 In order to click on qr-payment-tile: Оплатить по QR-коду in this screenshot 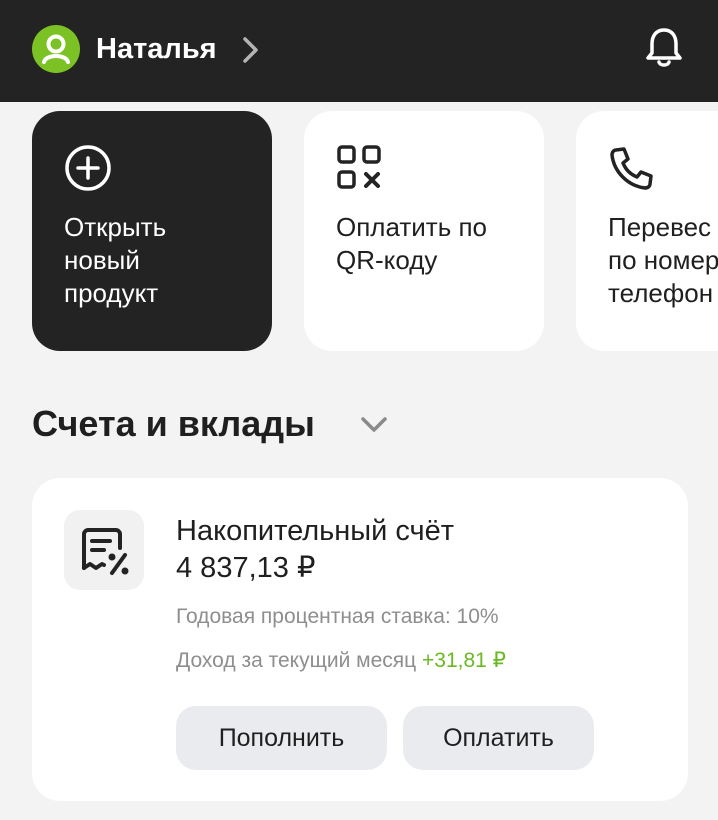, I will do `click(424, 231)`.